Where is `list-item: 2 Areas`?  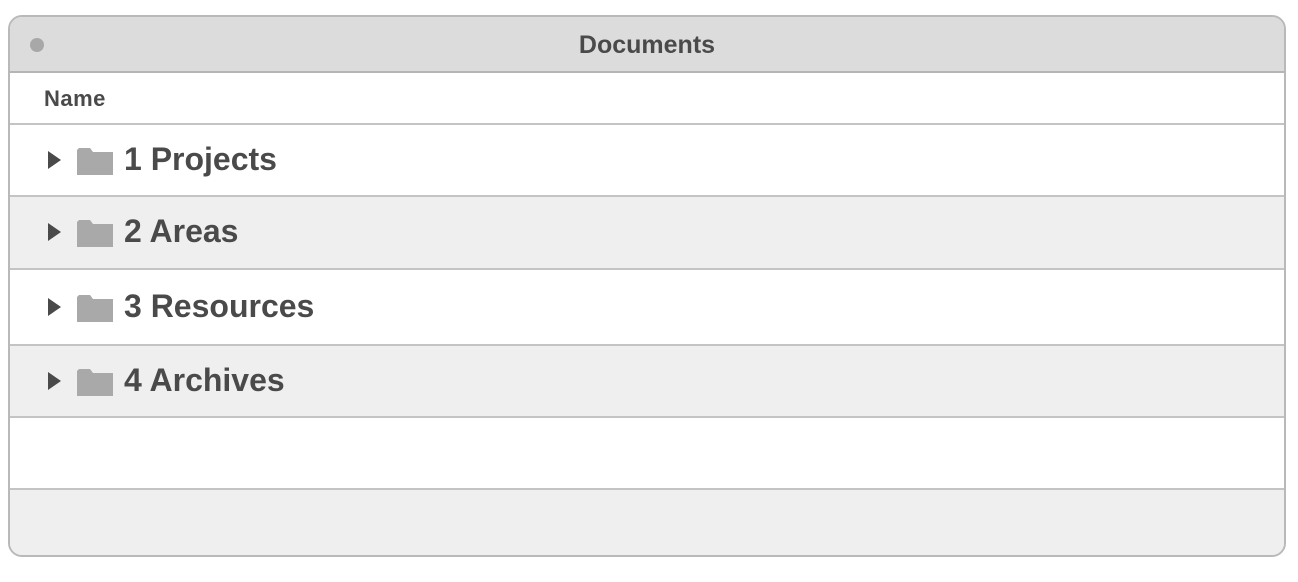
list-item: 2 Areas is located at coordinates (647, 233).